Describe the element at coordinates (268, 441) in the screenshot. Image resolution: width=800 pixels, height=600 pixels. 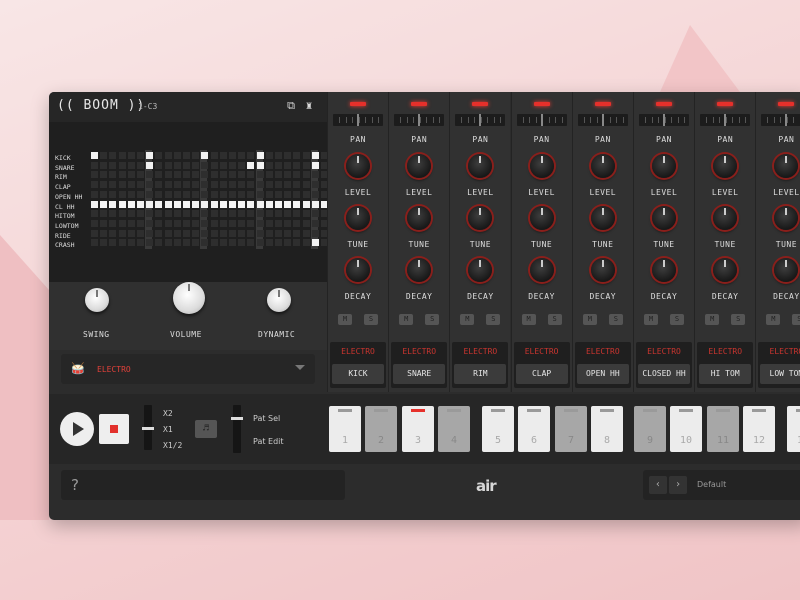
I see `pattern-edit-label: Pat Edit` at that location.